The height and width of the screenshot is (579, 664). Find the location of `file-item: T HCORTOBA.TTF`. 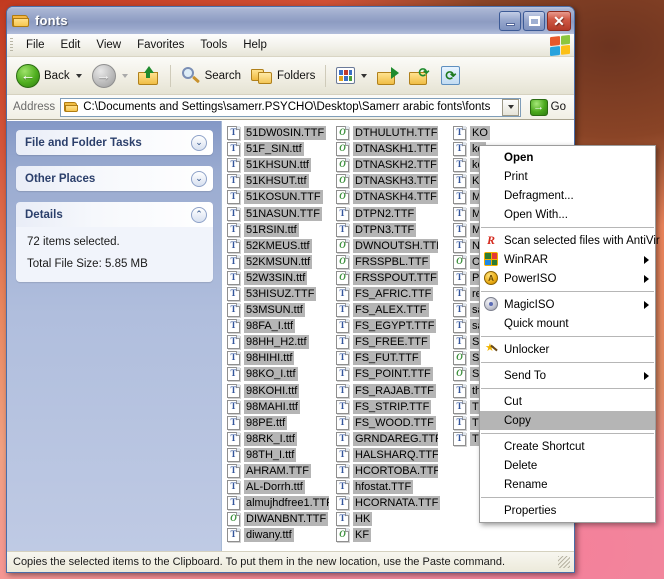

file-item: T HCORTOBA.TTF is located at coordinates (387, 471).